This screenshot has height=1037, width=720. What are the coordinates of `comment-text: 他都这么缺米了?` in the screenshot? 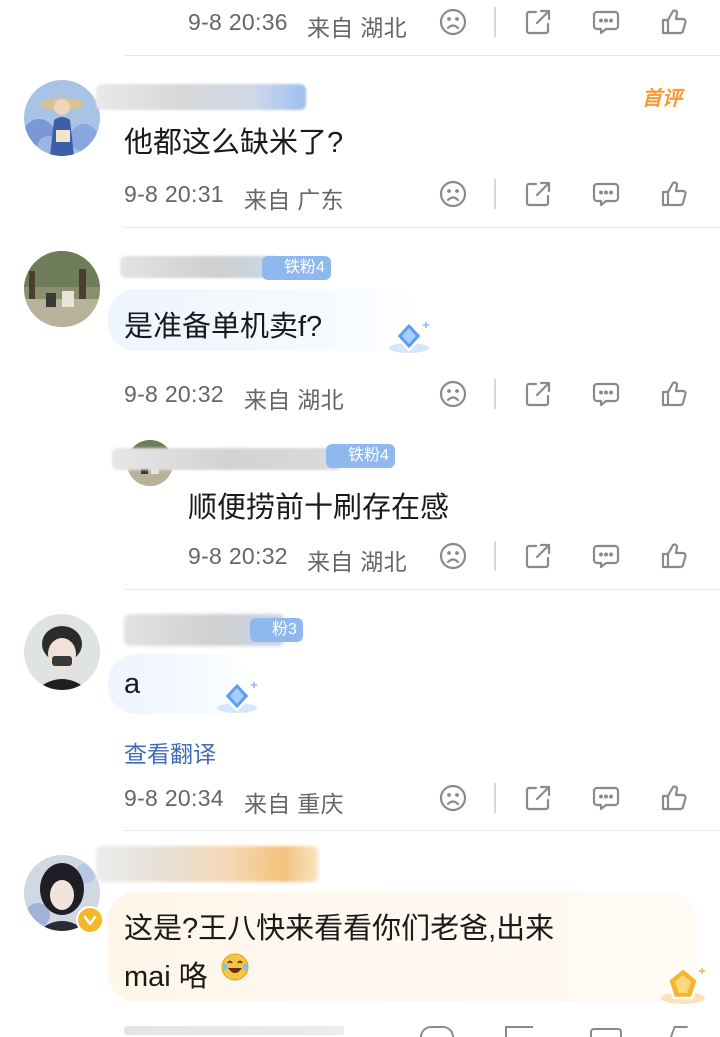 It's located at (234, 143).